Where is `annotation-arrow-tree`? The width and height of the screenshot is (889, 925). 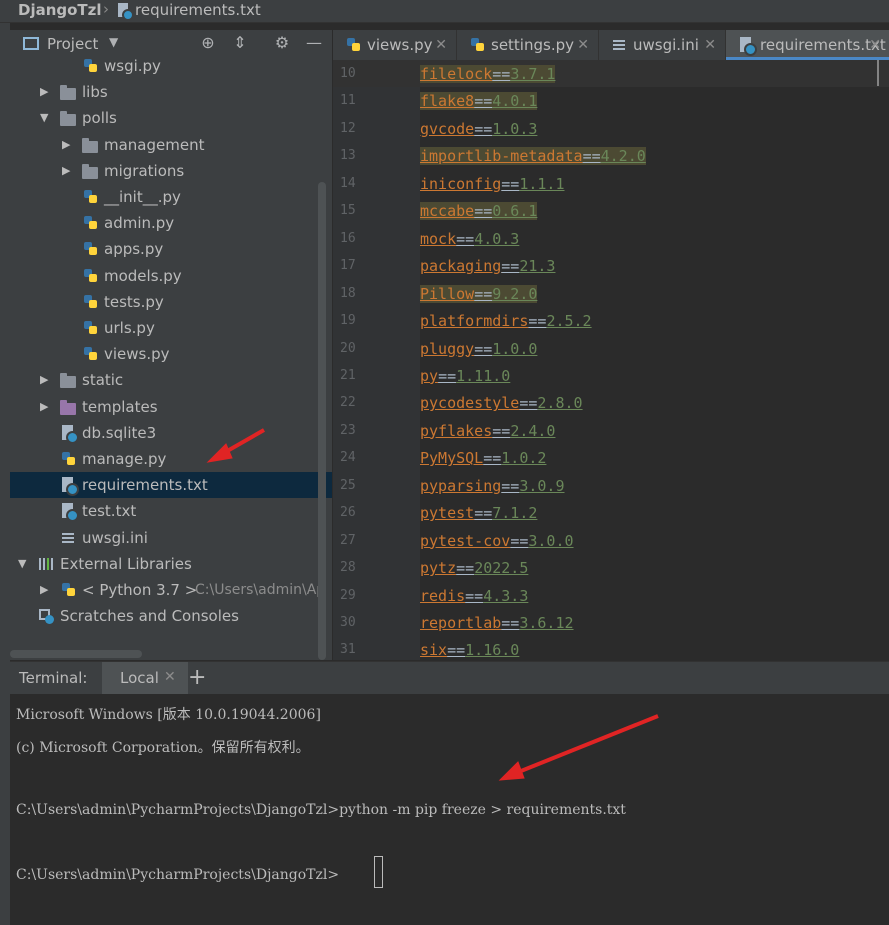
annotation-arrow-tree is located at coordinates (235, 445).